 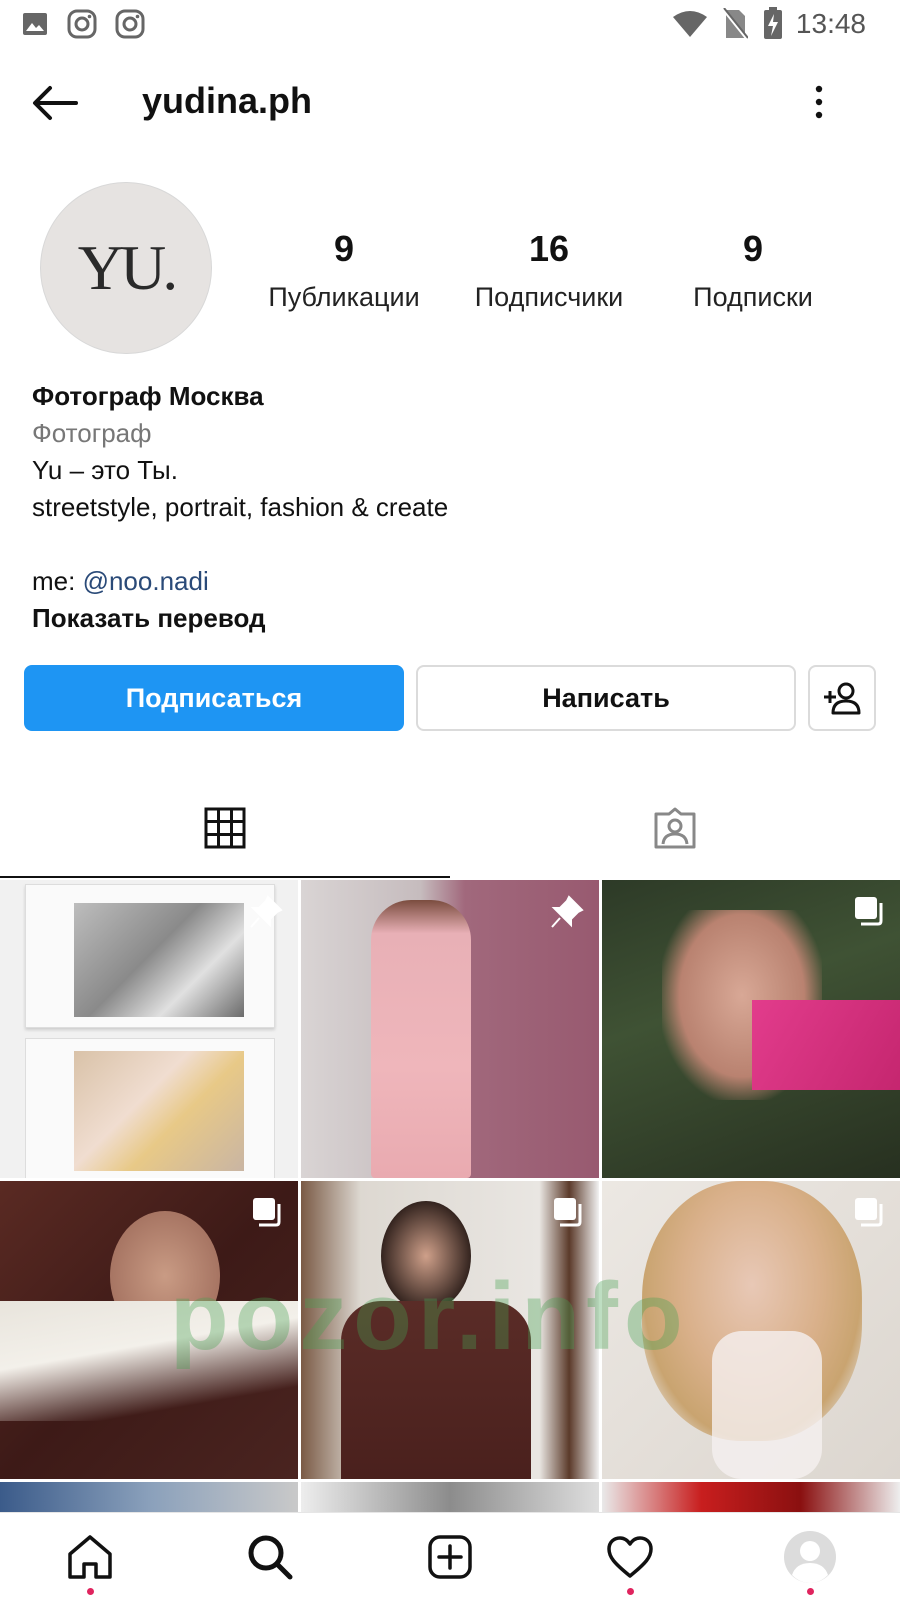 What do you see at coordinates (450, 25) in the screenshot?
I see `status-bar: 13:48` at bounding box center [450, 25].